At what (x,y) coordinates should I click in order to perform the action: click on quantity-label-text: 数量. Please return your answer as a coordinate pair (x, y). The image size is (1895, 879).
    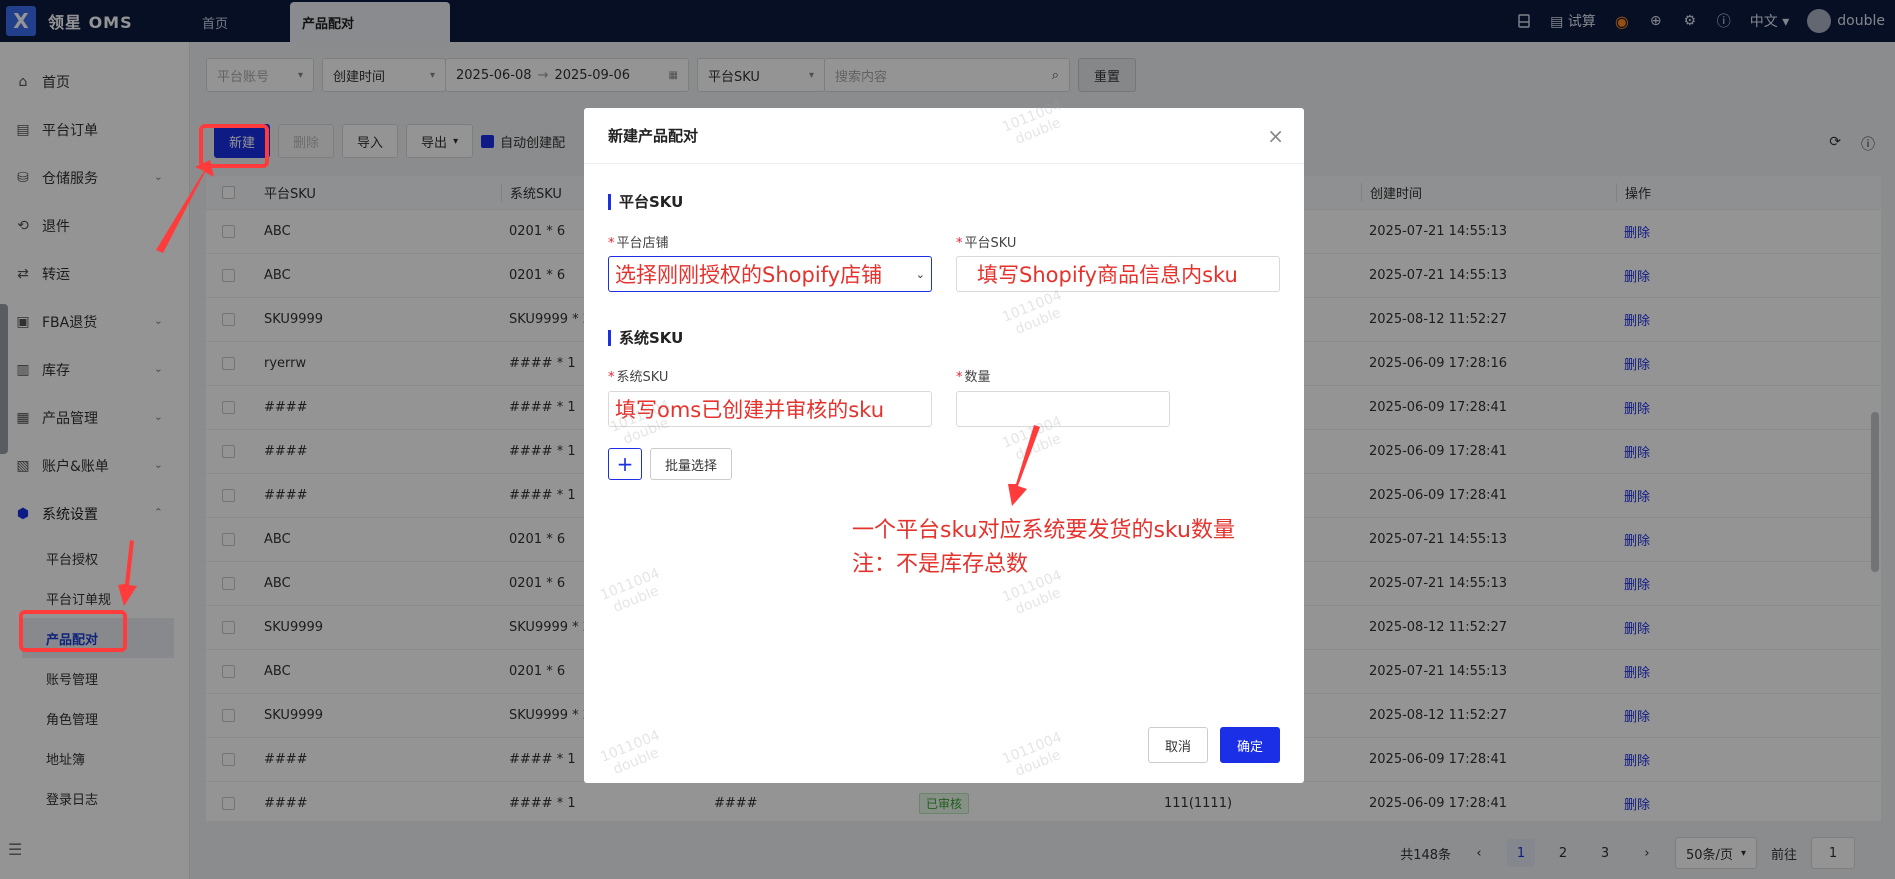
    Looking at the image, I should click on (977, 377).